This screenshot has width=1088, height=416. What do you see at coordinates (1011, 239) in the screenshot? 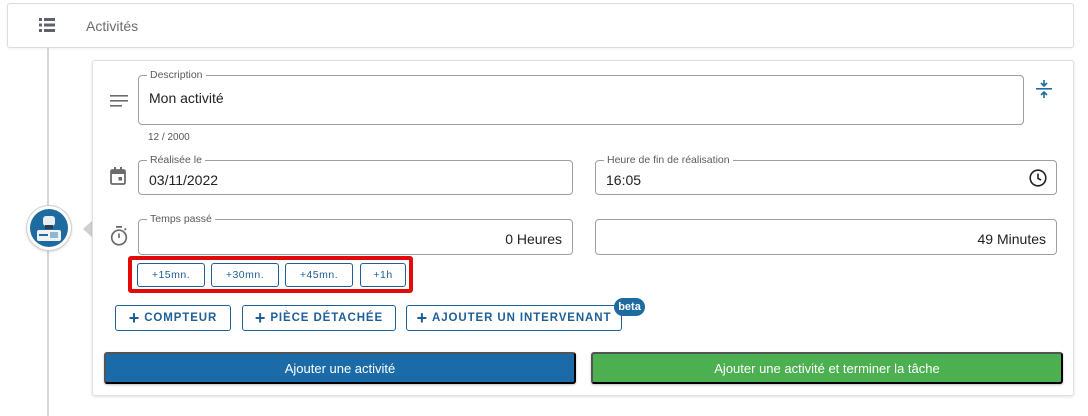
I see `minutes-value: 49 Minutes` at bounding box center [1011, 239].